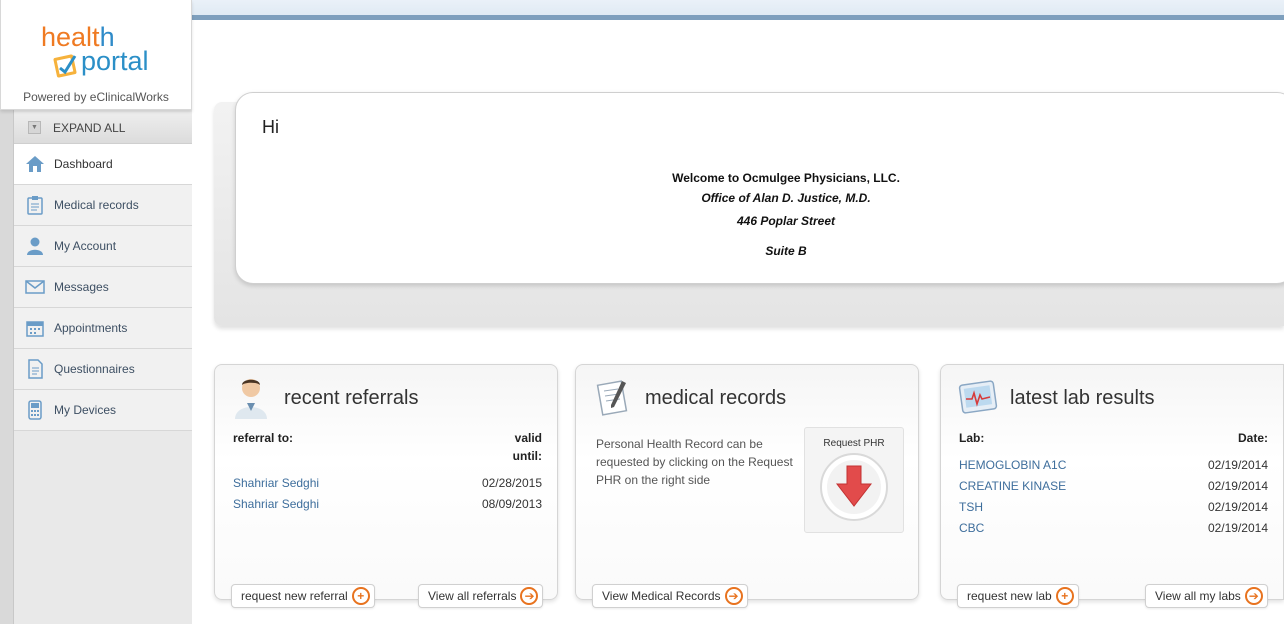 This screenshot has height=624, width=1284. I want to click on powered-by-text: Powered by eClinicalWorks, so click(96, 97).